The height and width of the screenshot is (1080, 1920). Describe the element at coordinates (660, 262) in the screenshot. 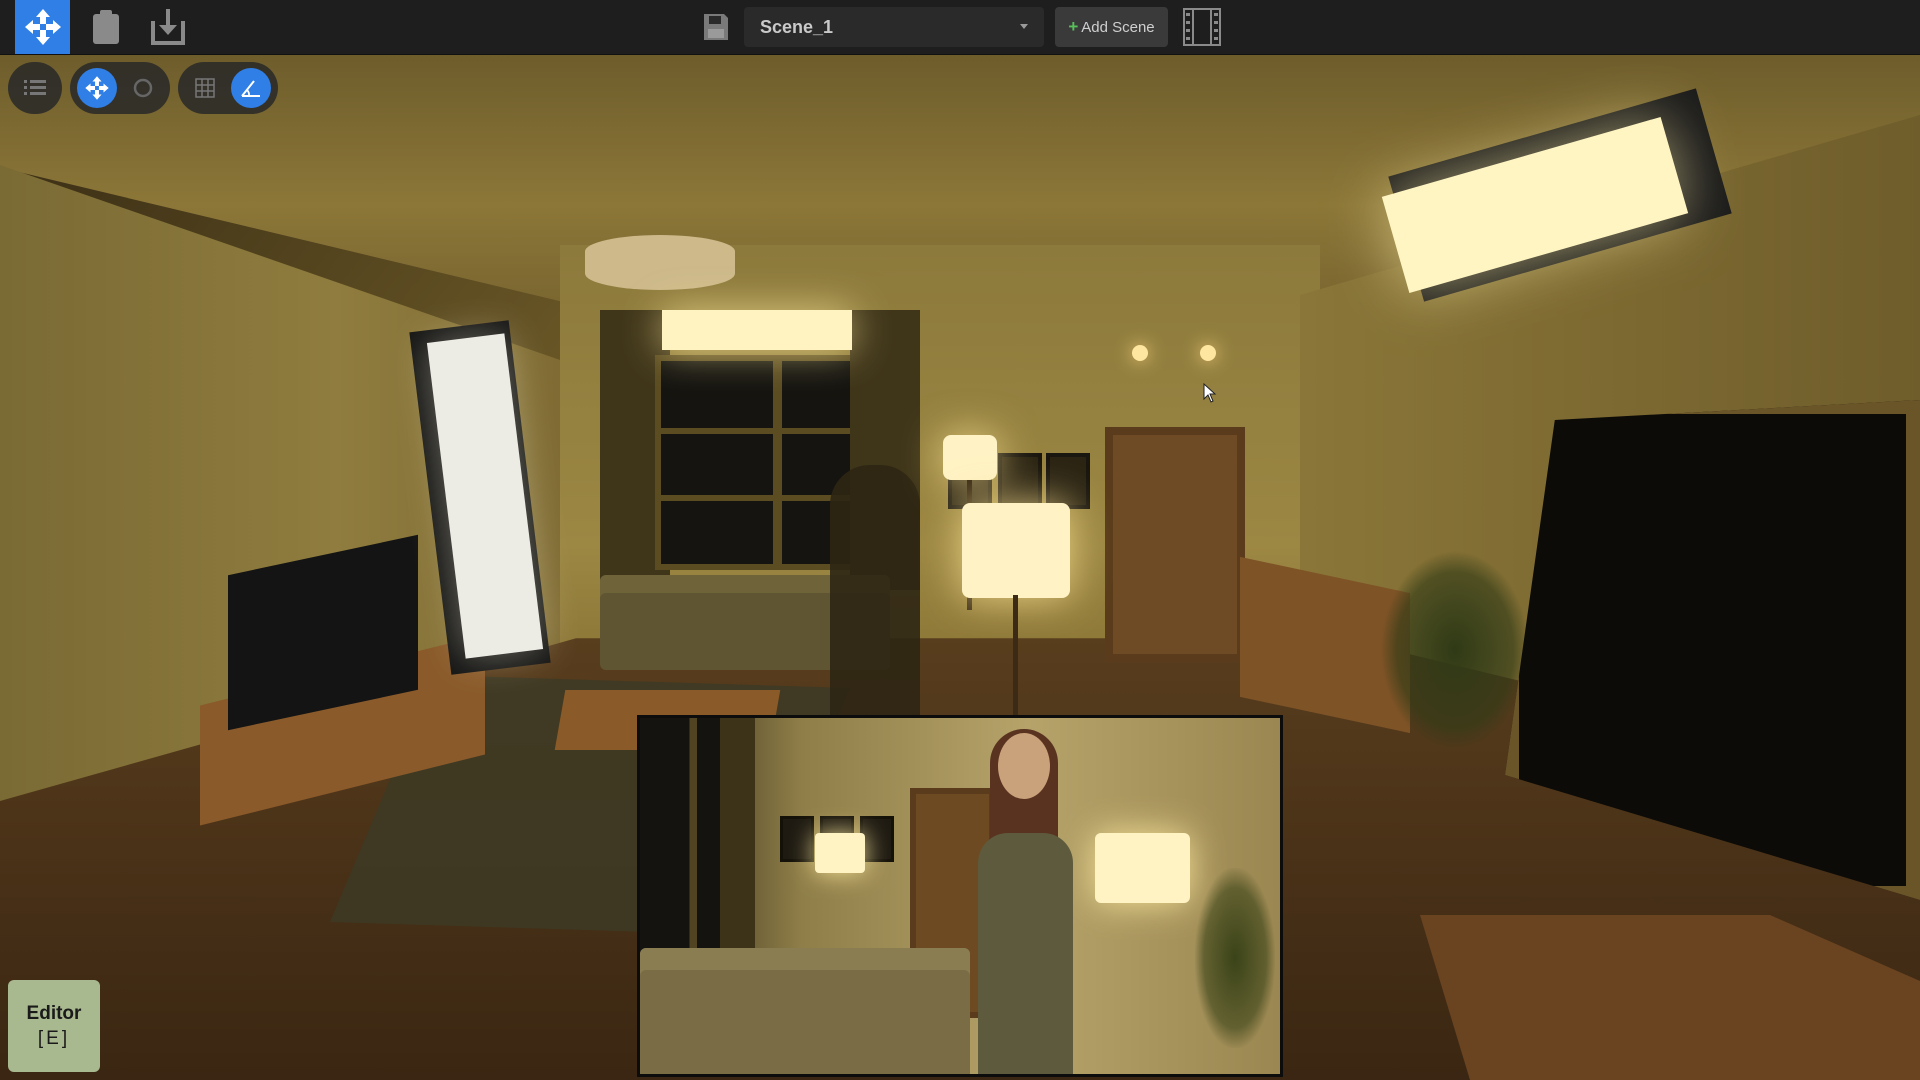

I see `ceiling-lamp` at that location.